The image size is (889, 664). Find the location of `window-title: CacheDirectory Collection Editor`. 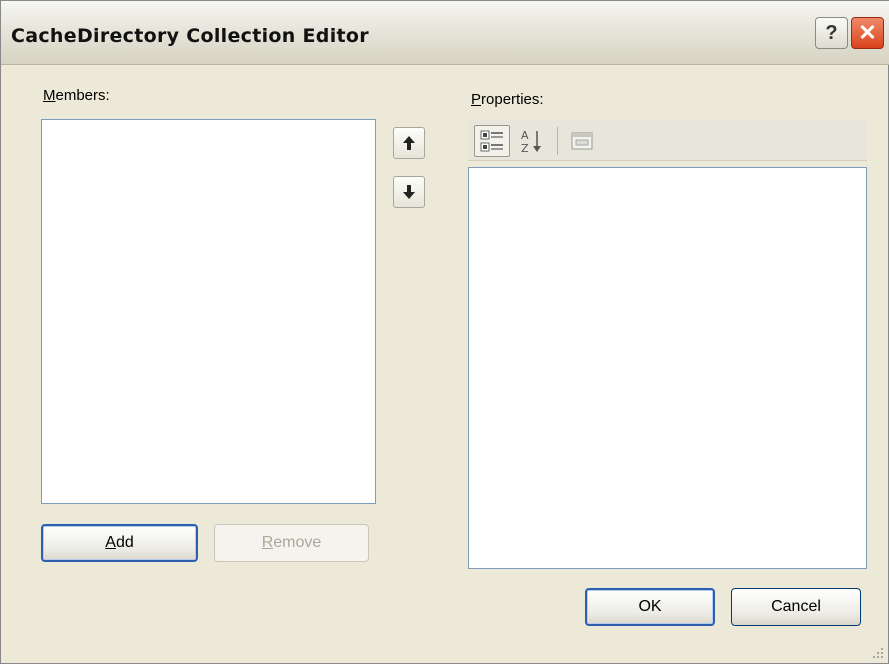

window-title: CacheDirectory Collection Editor is located at coordinates (190, 36).